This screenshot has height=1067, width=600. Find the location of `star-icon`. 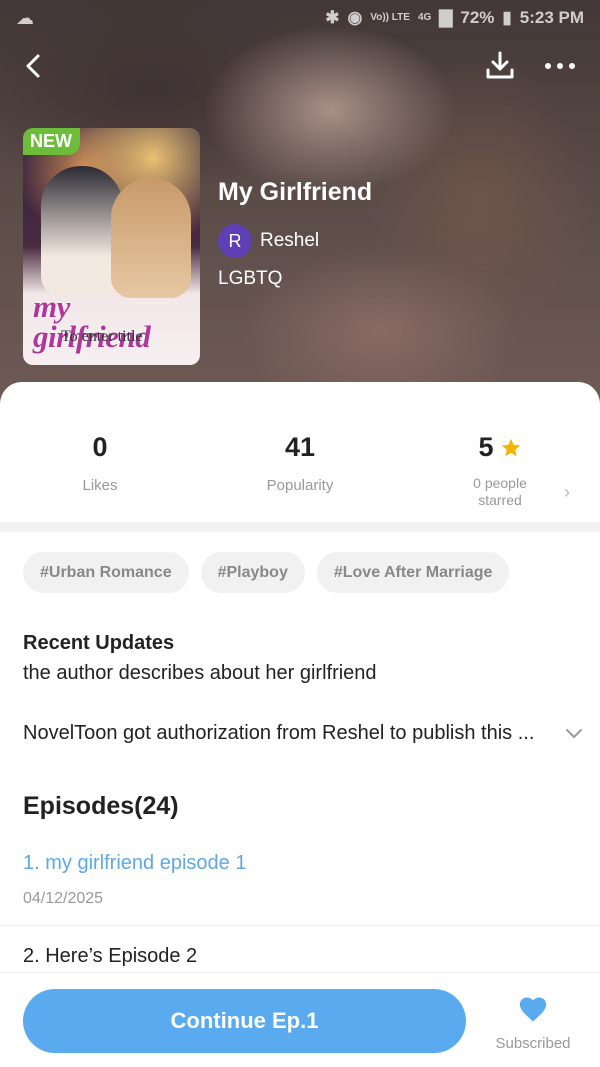

star-icon is located at coordinates (510, 447).